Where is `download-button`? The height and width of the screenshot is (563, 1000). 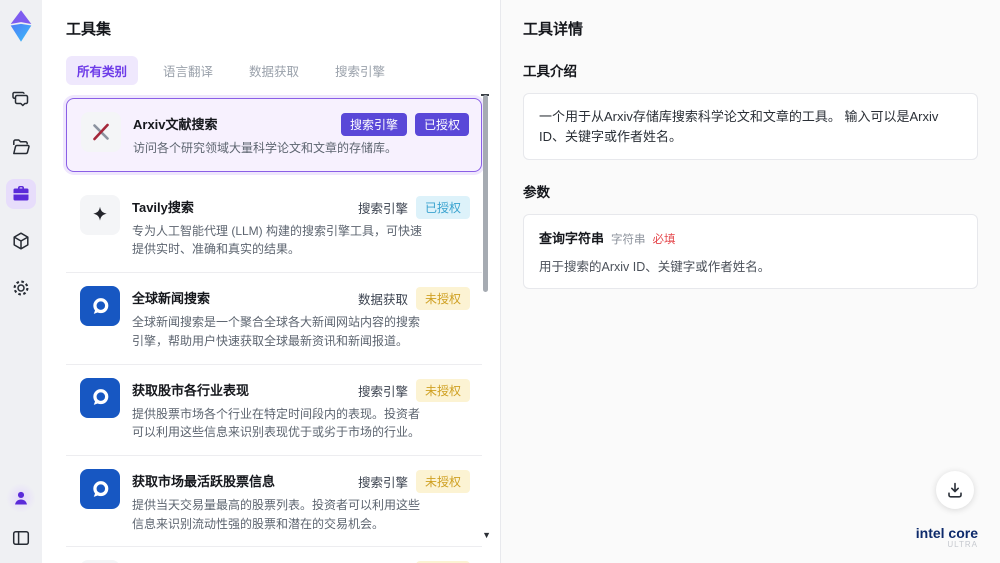
download-button is located at coordinates (955, 490).